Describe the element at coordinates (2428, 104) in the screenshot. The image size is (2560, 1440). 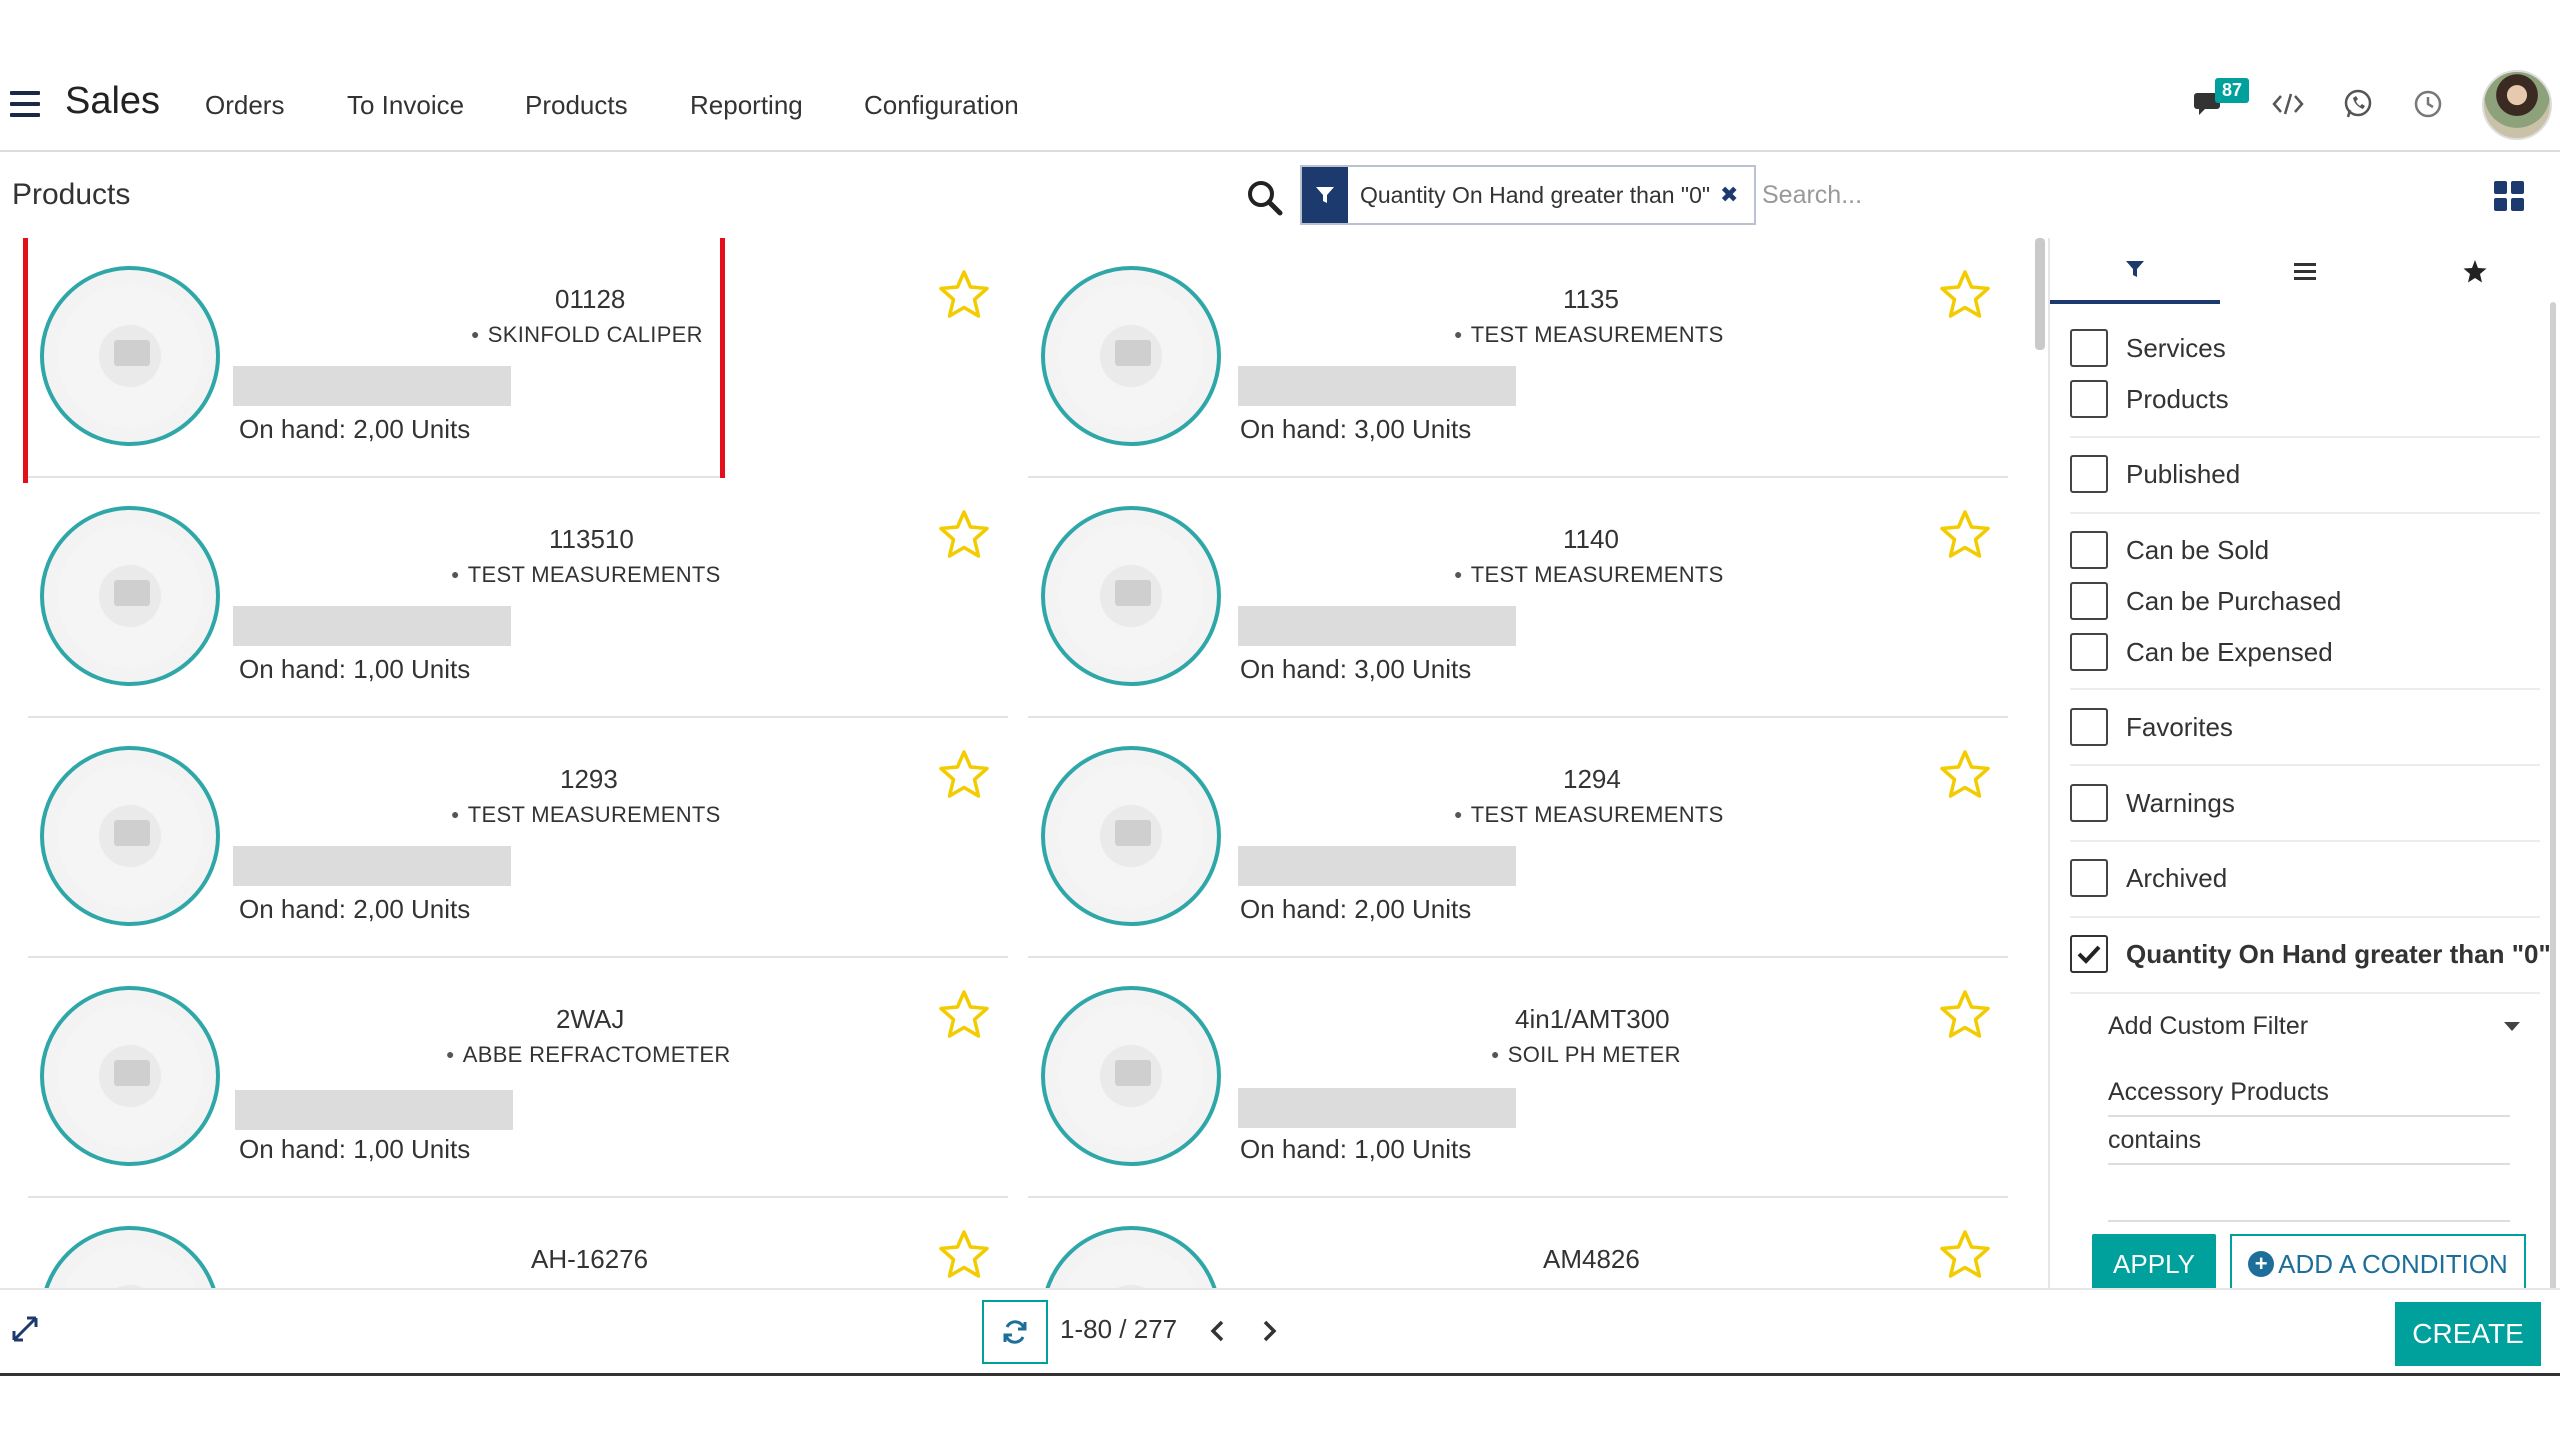
I see `clock-icon` at that location.